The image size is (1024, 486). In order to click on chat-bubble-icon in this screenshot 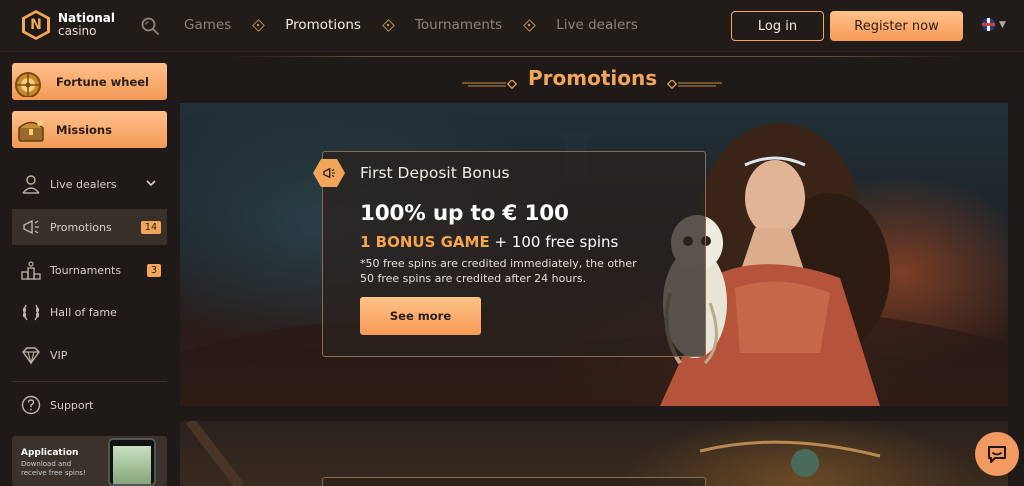, I will do `click(997, 454)`.